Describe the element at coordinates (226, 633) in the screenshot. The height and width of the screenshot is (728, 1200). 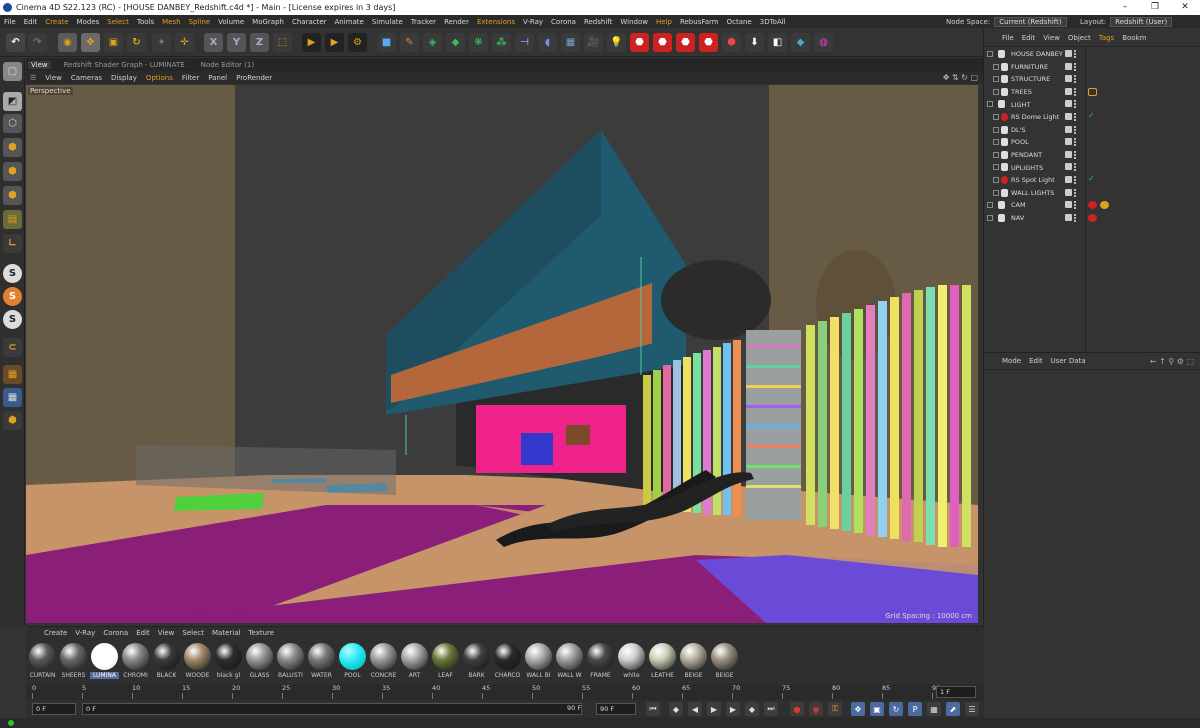
I see `mm-menu-material: Material` at that location.